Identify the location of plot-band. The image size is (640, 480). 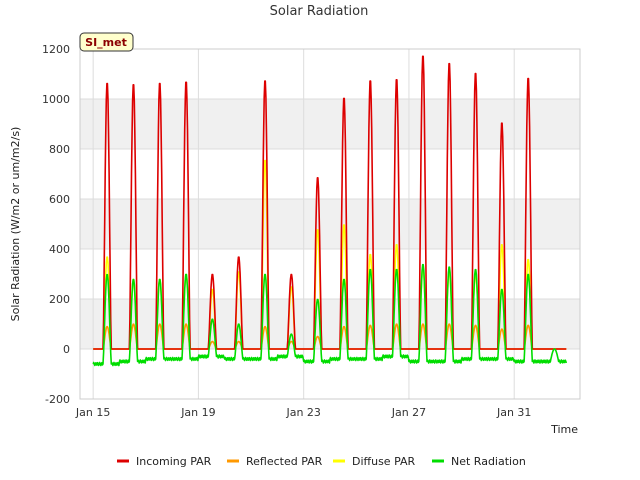
(330, 124).